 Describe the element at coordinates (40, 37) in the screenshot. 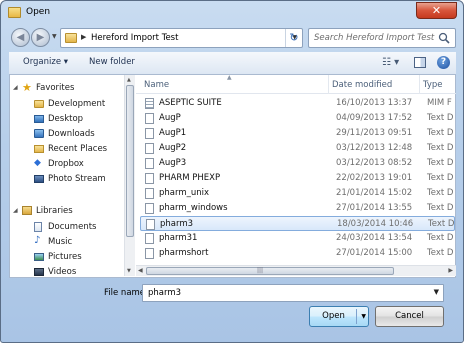

I see `forward-button: ▶` at that location.